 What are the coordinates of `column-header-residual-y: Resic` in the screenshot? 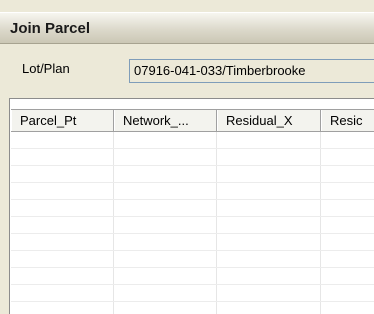 It's located at (347, 120).